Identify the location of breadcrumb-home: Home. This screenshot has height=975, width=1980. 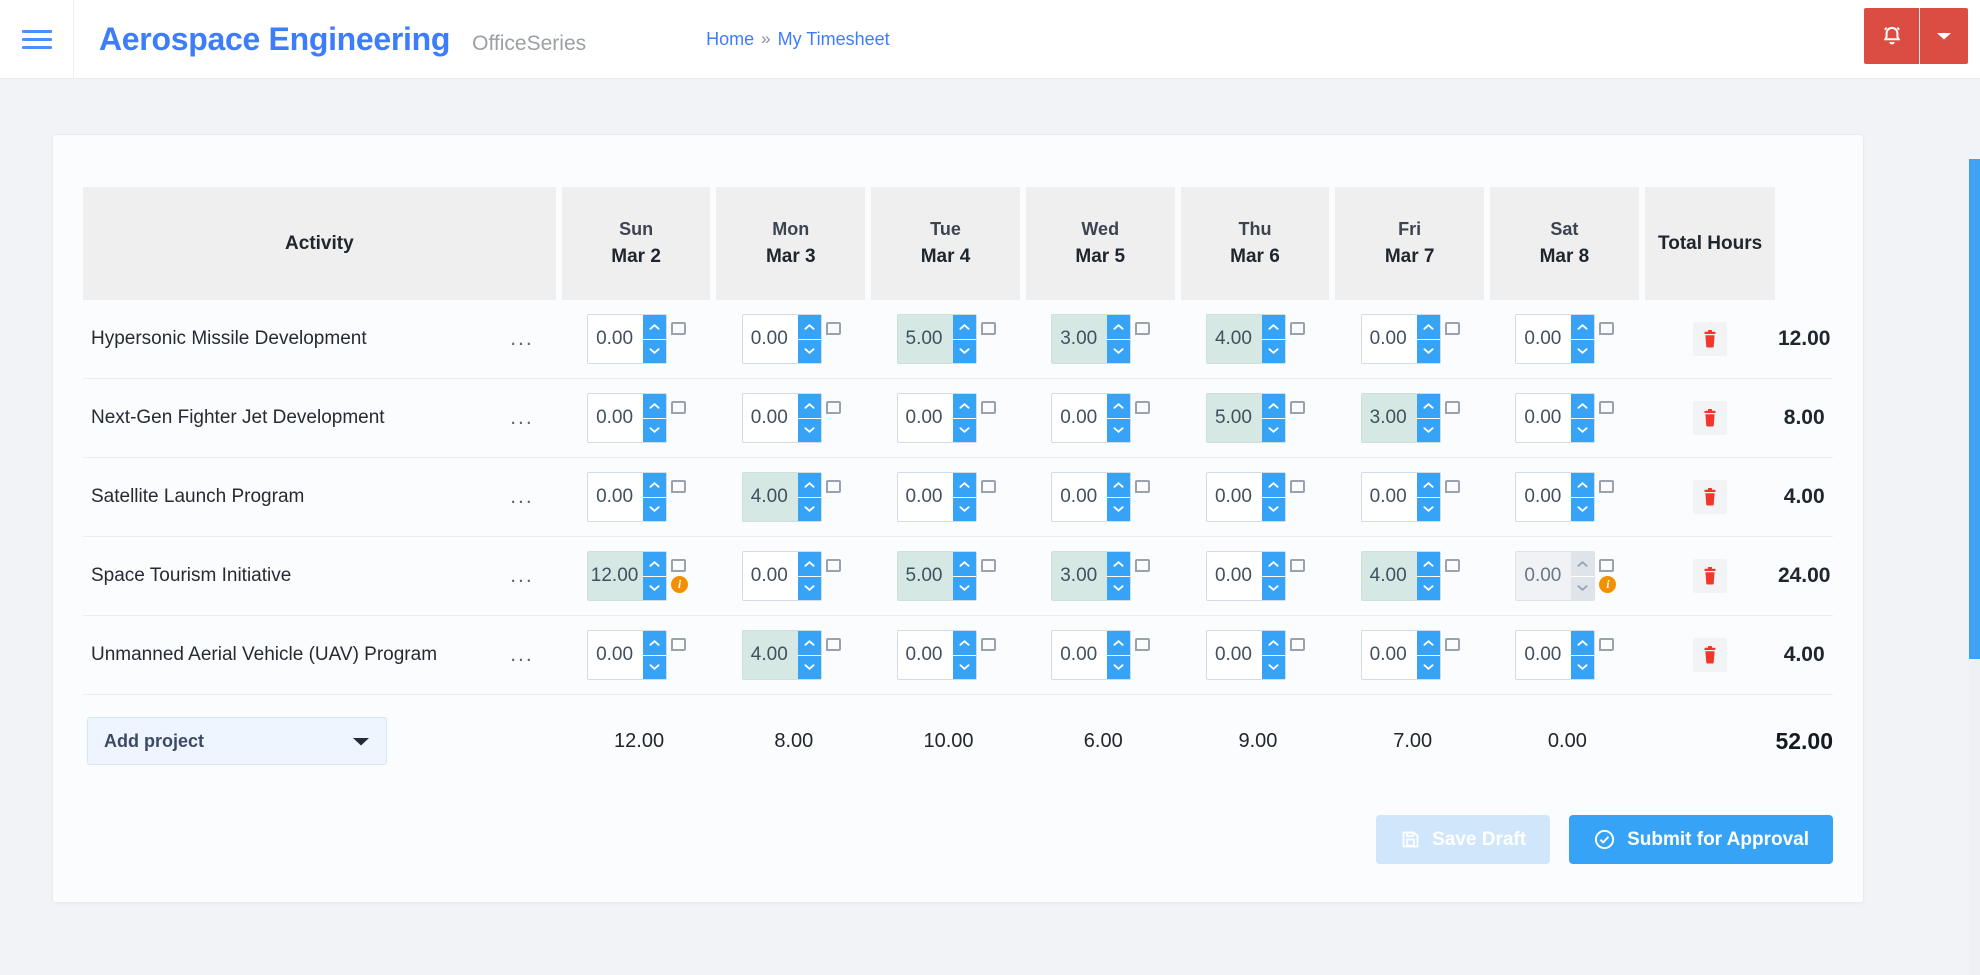
(730, 39).